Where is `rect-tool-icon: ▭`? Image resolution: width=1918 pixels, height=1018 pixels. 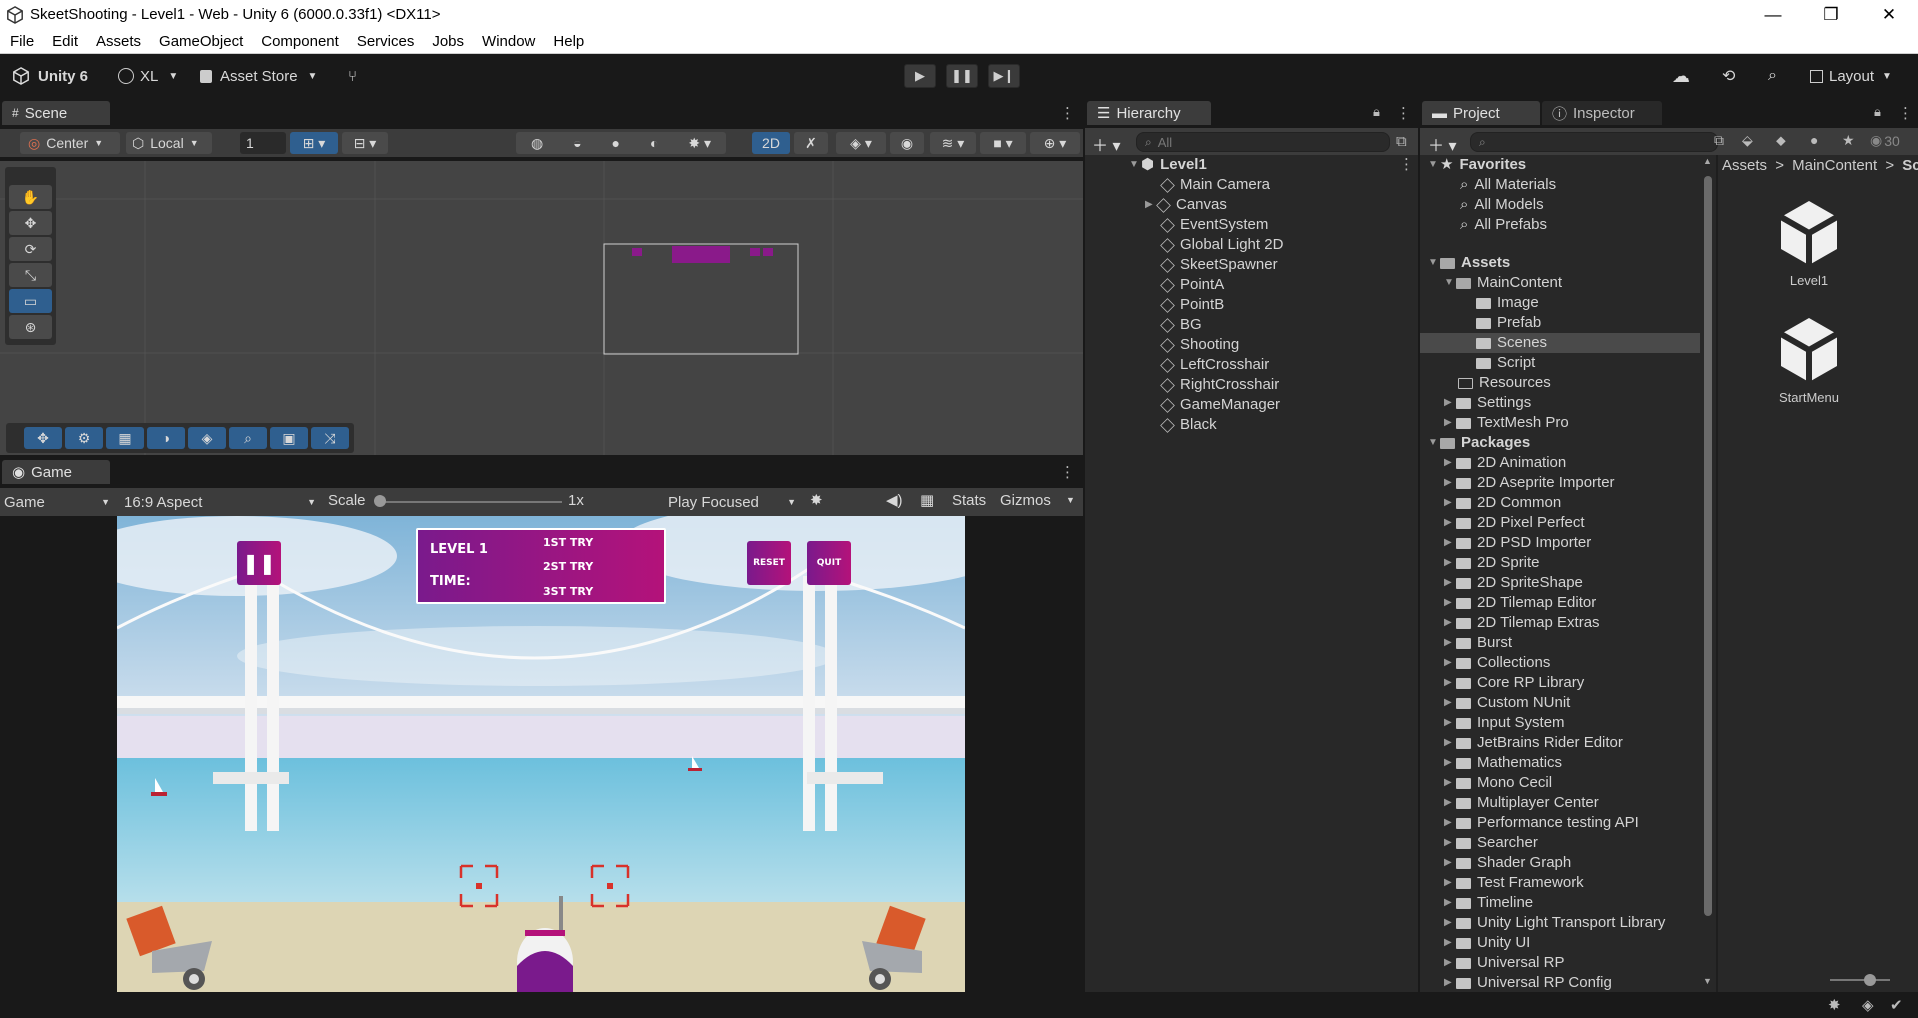 rect-tool-icon: ▭ is located at coordinates (30, 301).